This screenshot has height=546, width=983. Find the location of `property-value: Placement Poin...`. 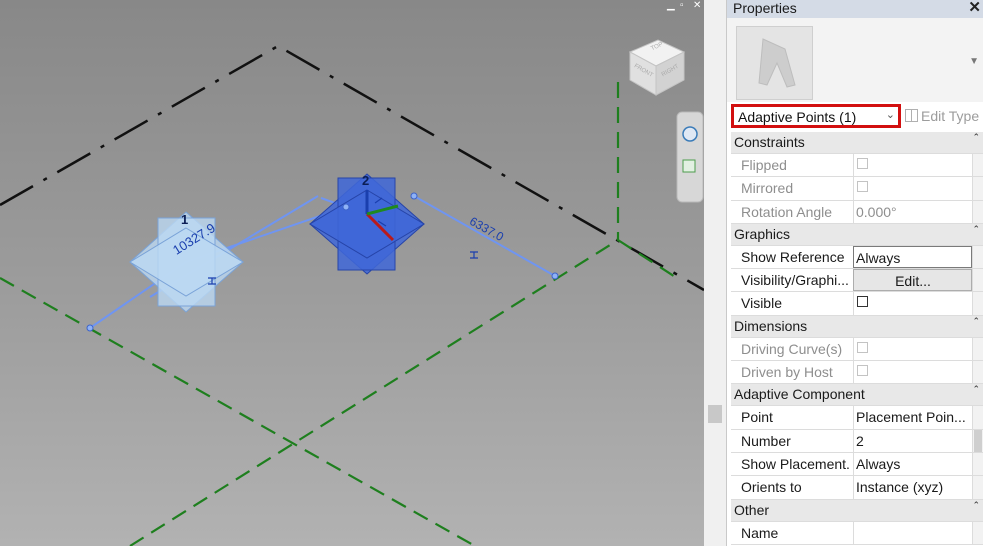

property-value: Placement Poin... is located at coordinates (912, 417).